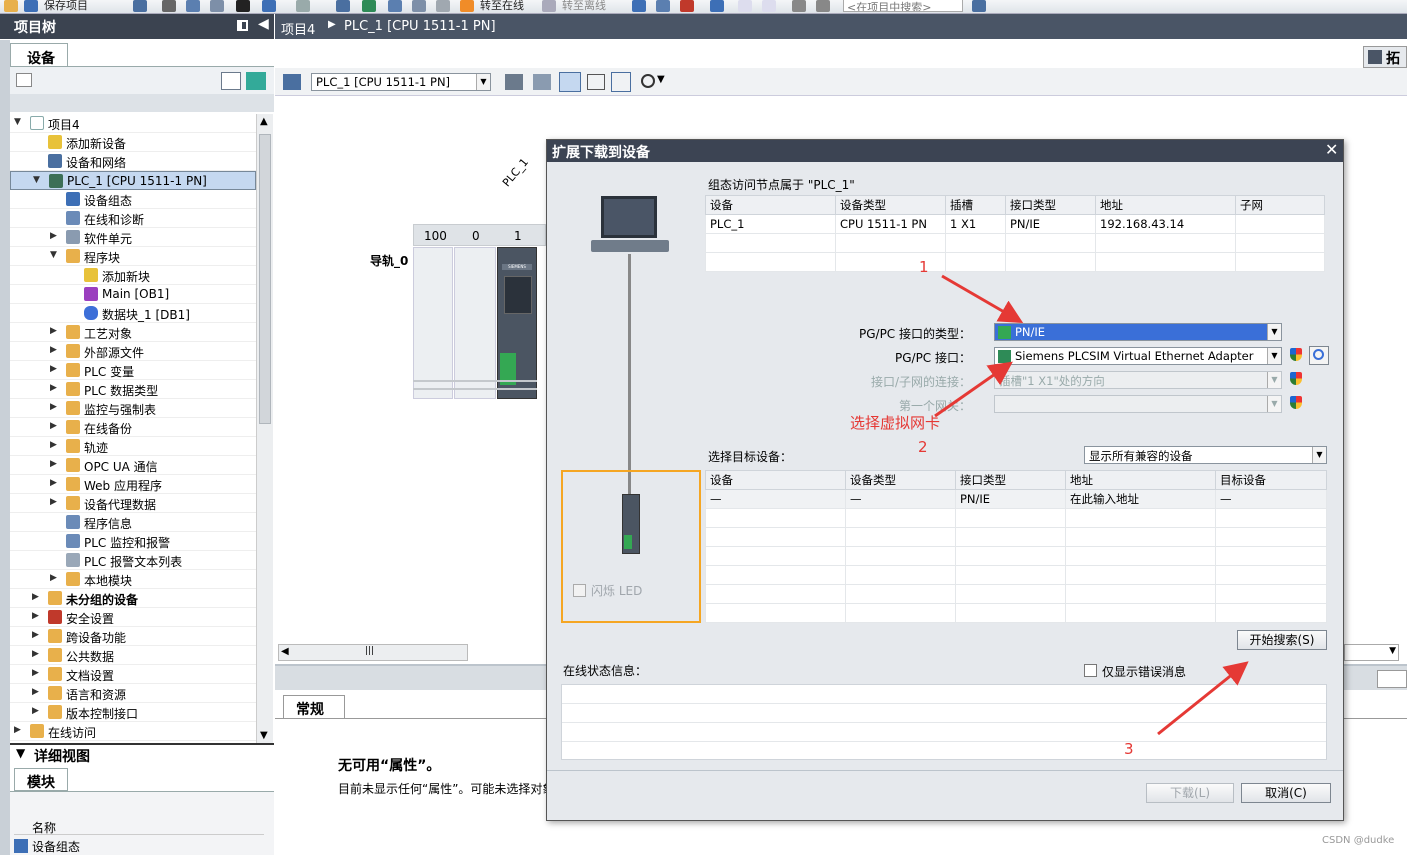  What do you see at coordinates (687, 6) in the screenshot?
I see `stop-cpu-icon` at bounding box center [687, 6].